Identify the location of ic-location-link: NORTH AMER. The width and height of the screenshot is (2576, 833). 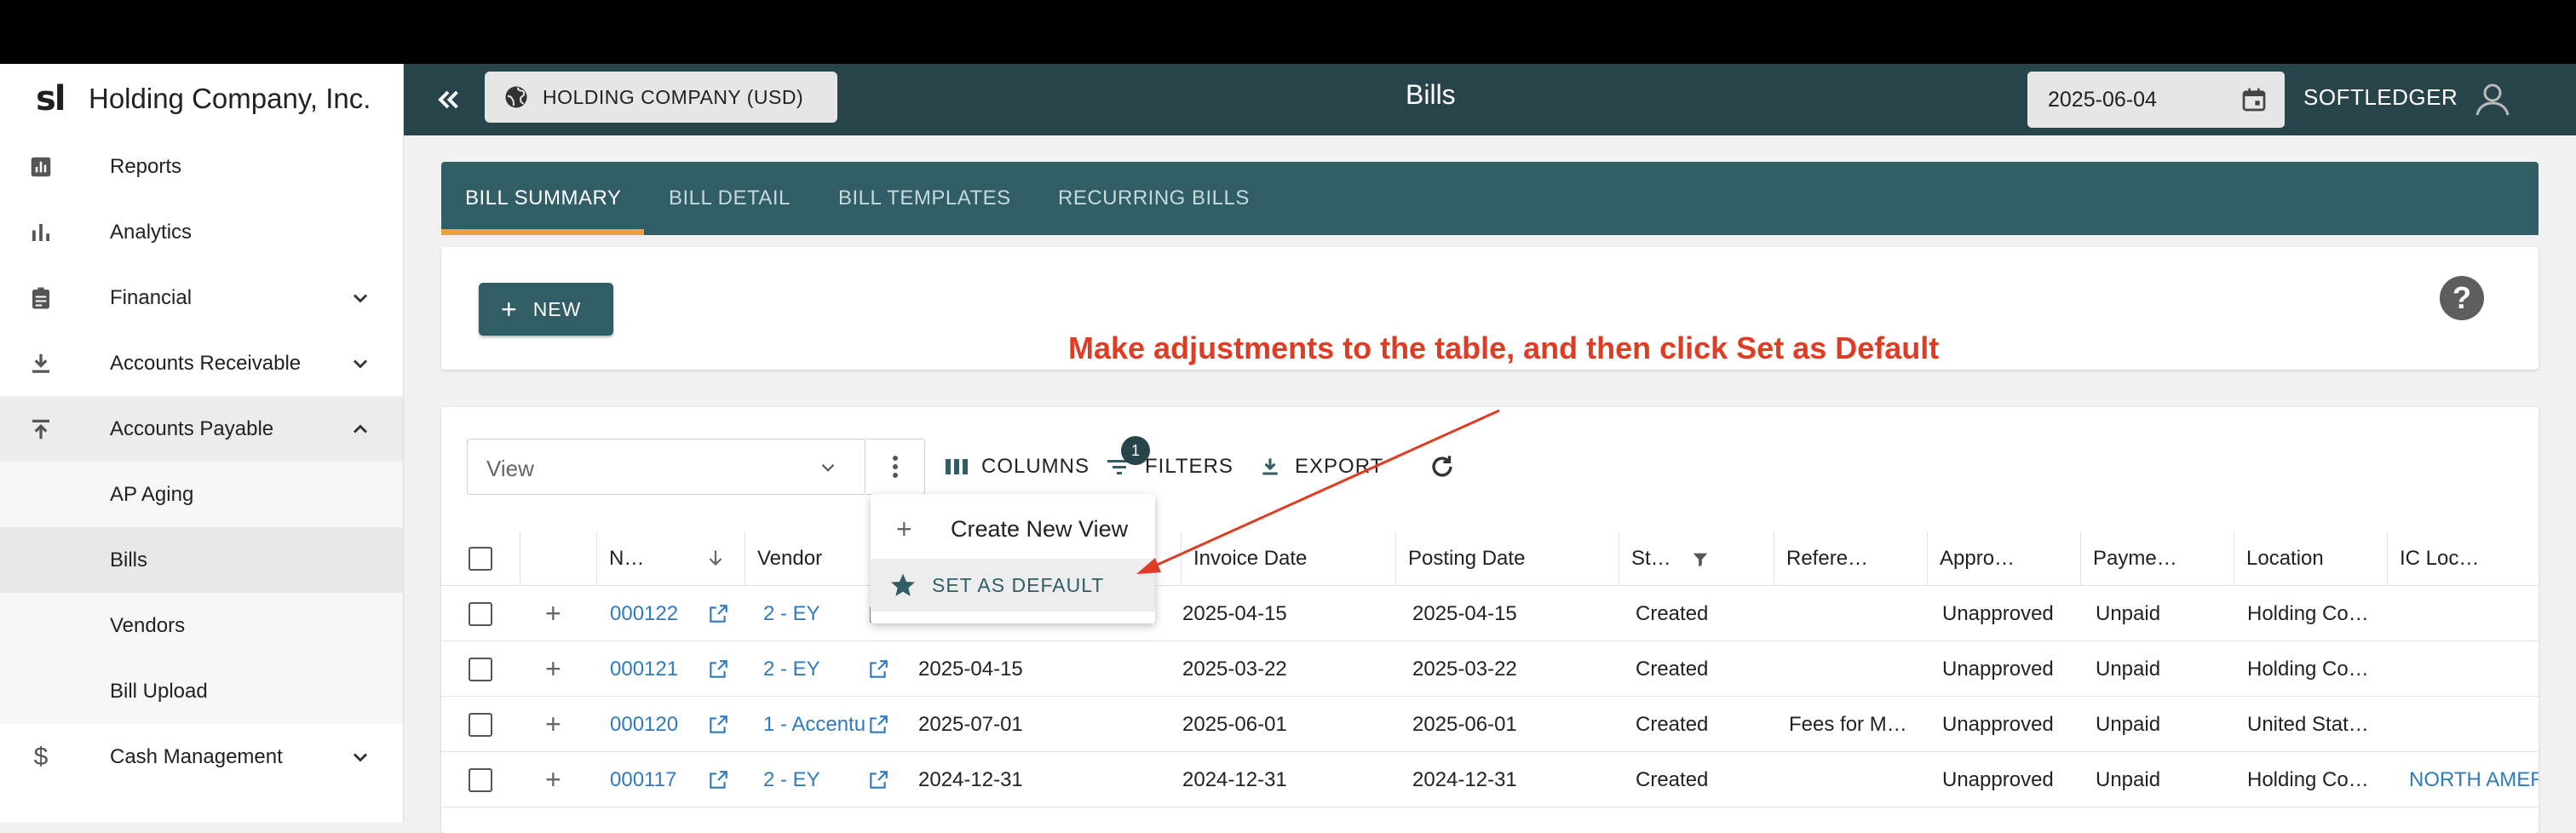
(2474, 779).